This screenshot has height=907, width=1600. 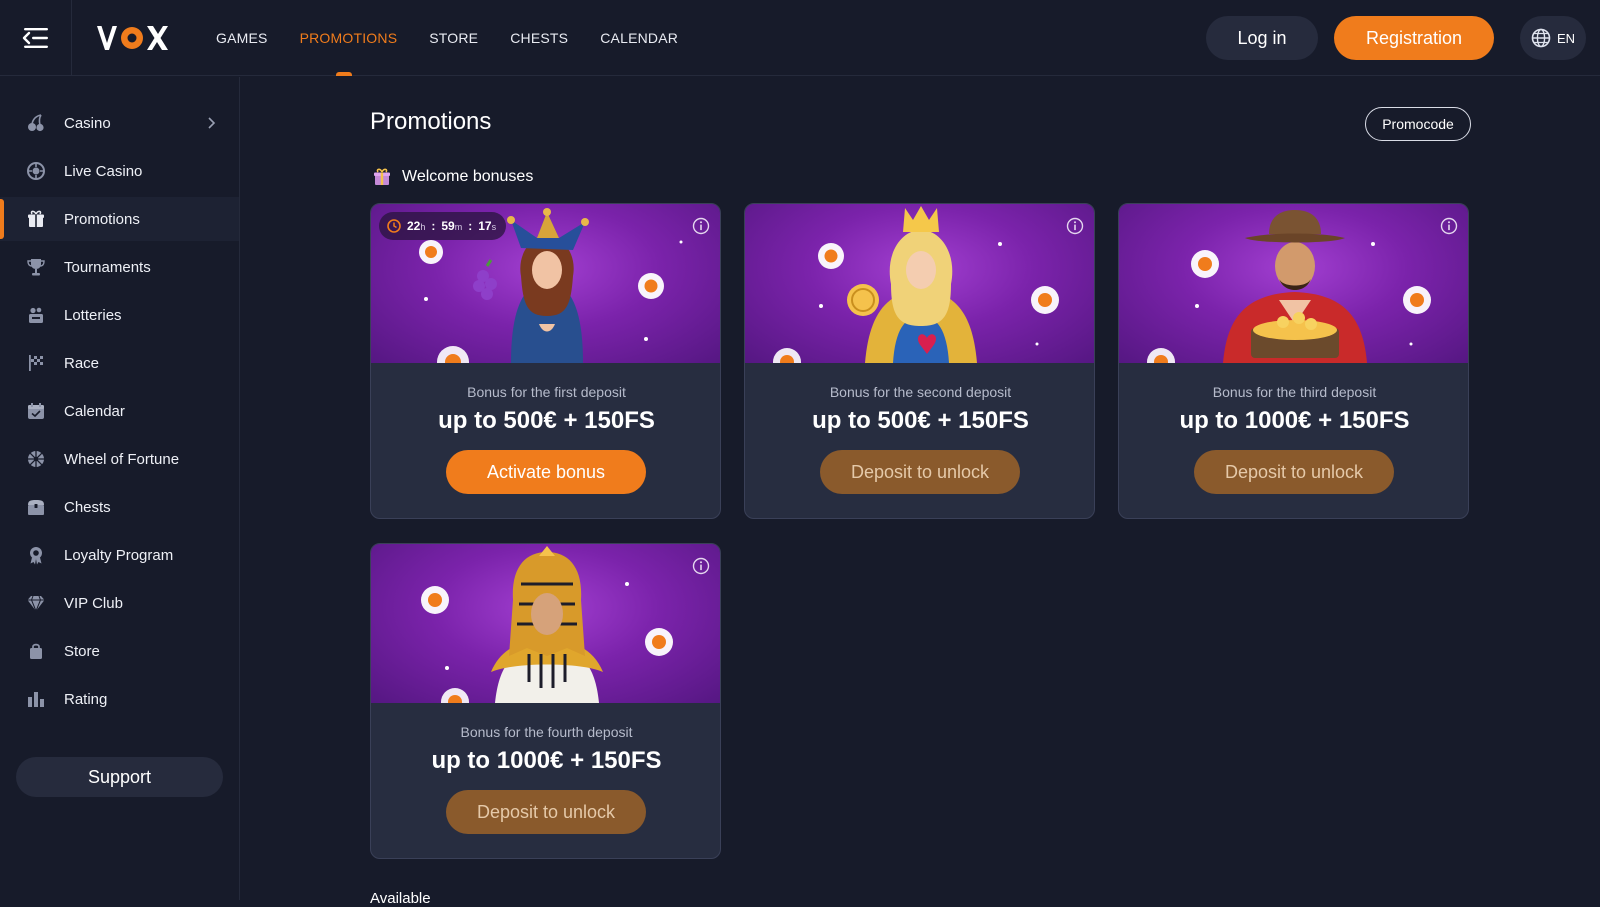 What do you see at coordinates (102, 219) in the screenshot?
I see `sidebar-item-label: Promotions` at bounding box center [102, 219].